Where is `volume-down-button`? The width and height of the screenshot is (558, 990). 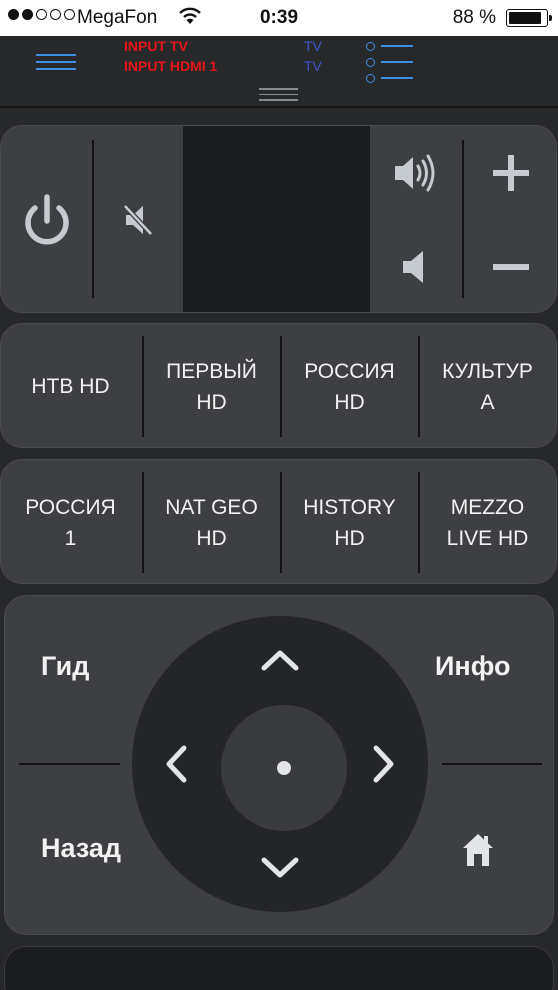
volume-down-button is located at coordinates (416, 266).